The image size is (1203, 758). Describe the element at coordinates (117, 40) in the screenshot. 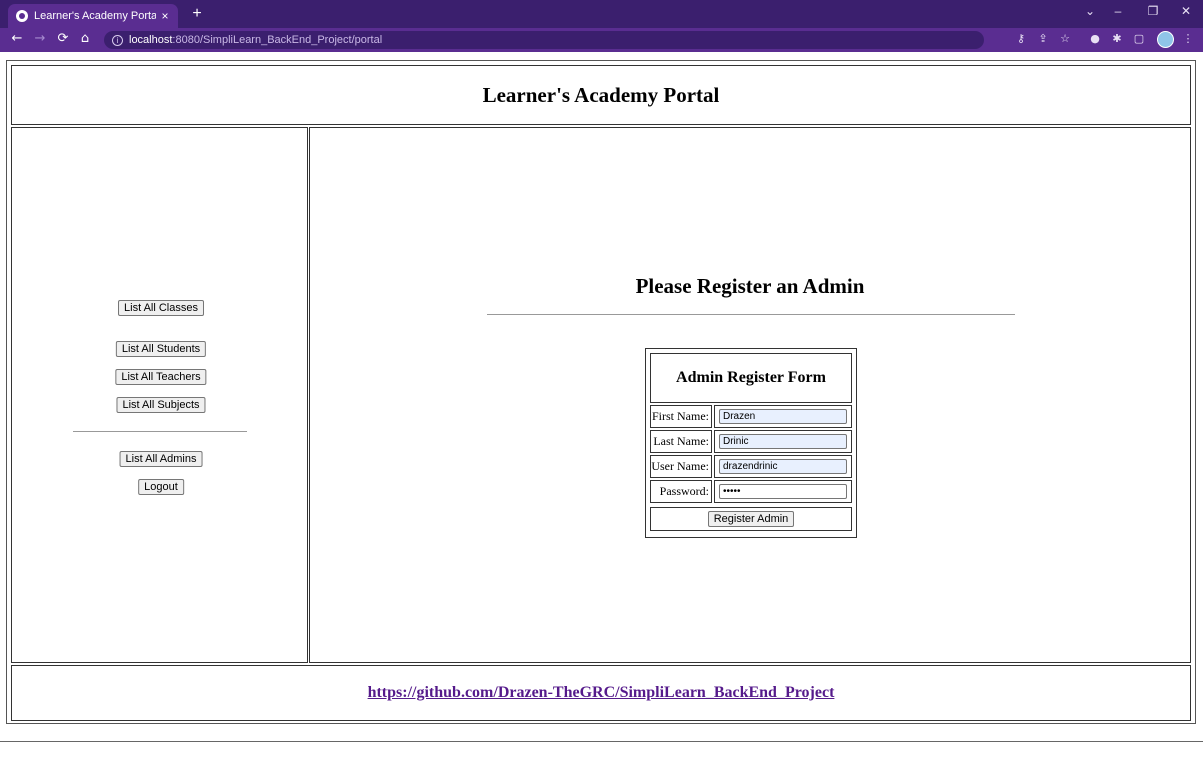

I see `site-info-icon: i` at that location.